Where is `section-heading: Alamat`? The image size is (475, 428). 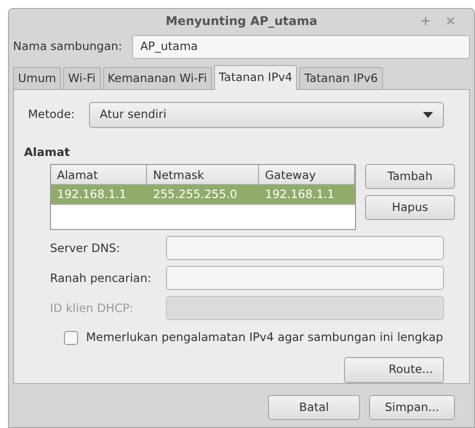 section-heading: Alamat is located at coordinates (47, 152).